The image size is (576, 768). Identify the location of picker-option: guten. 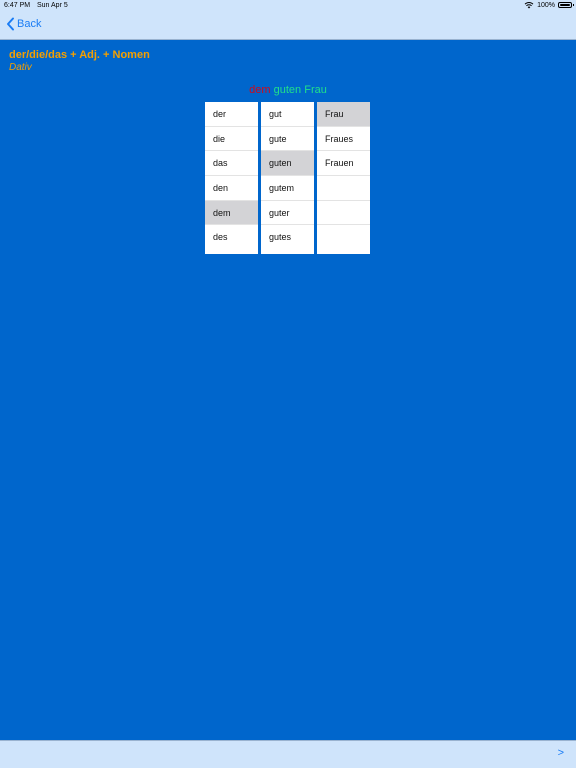
(287, 164).